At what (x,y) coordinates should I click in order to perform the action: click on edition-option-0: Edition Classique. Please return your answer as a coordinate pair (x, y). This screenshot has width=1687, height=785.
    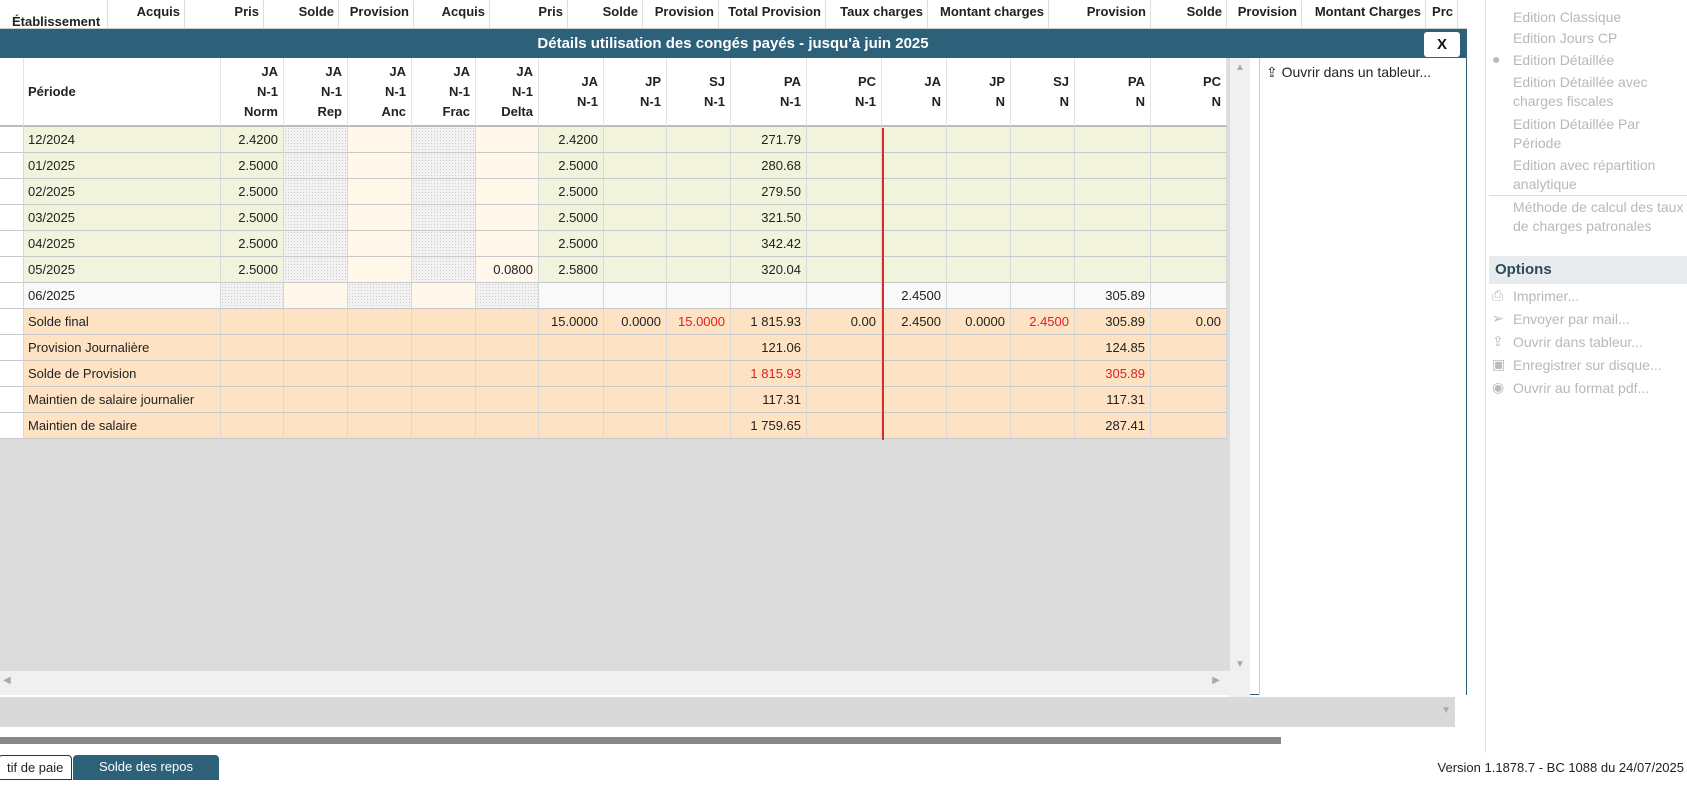
    Looking at the image, I should click on (1600, 17).